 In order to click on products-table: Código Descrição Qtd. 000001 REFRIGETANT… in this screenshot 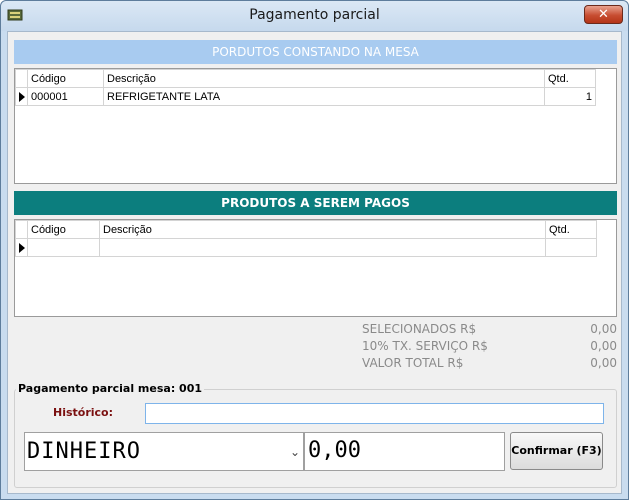, I will do `click(305, 87)`.